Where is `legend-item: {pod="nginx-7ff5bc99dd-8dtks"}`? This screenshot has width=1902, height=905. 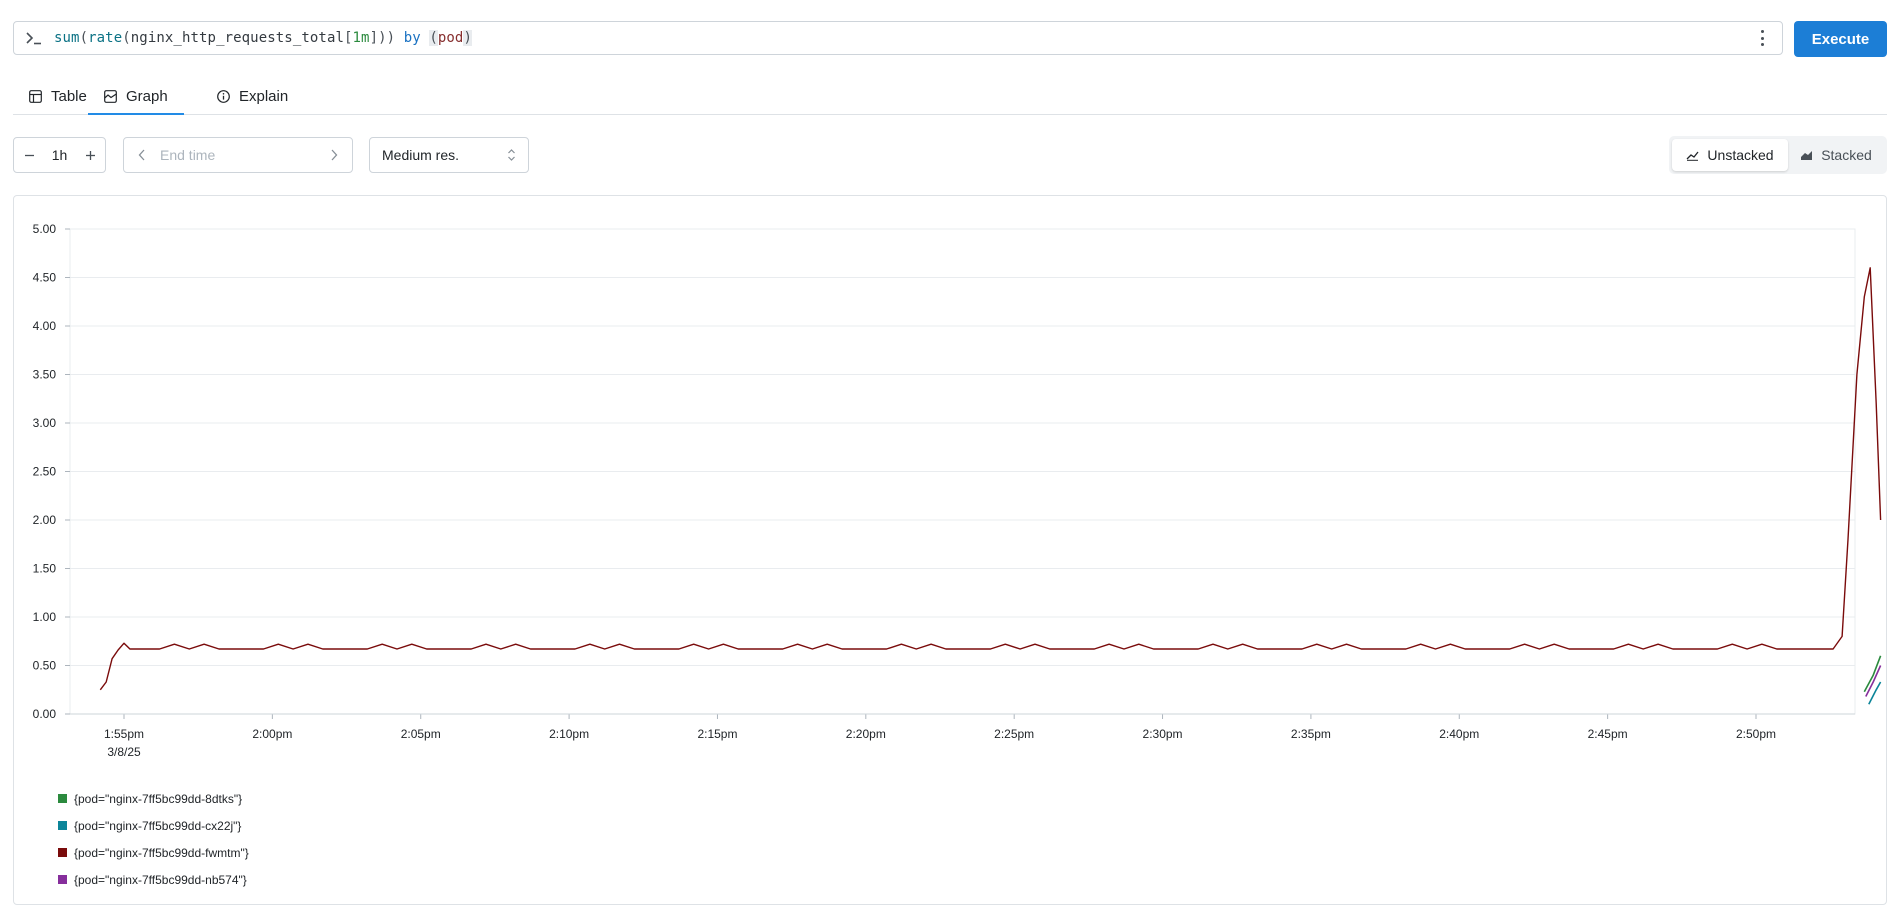
legend-item: {pod="nginx-7ff5bc99dd-8dtks"} is located at coordinates (153, 798).